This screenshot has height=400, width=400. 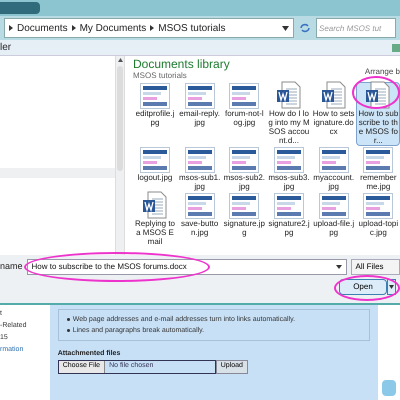 I want to click on file-name: How to setsignature.docx, so click(x=333, y=122).